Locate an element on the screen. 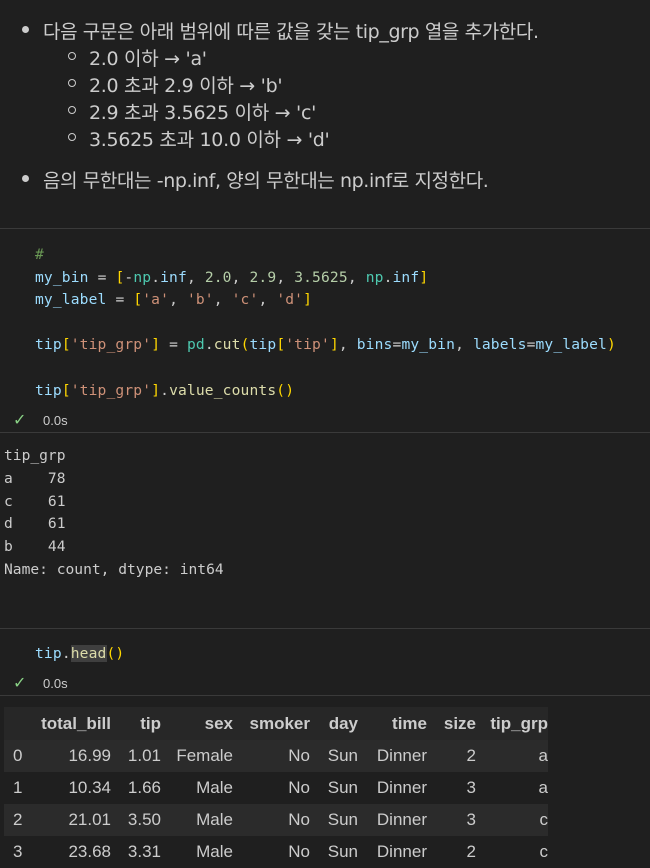  table-cell: 3.50 is located at coordinates (136, 820).